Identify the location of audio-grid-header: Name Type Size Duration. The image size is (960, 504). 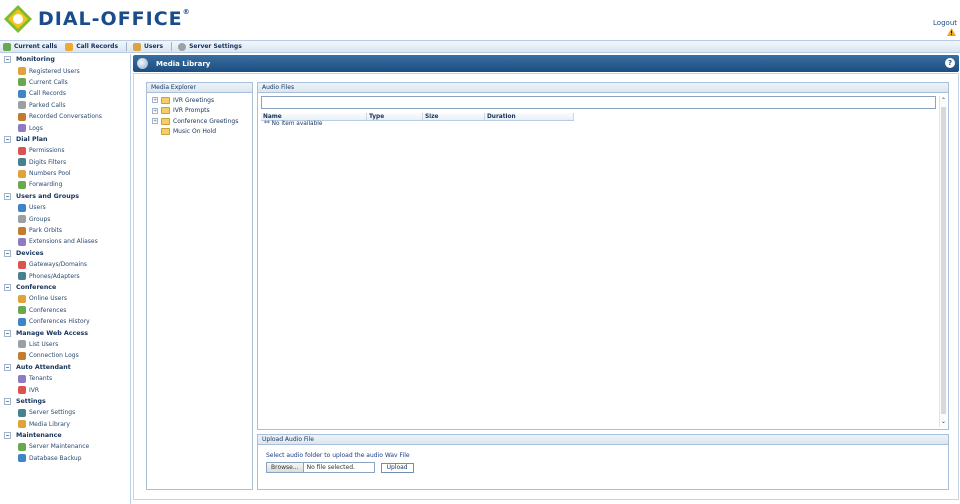
(417, 117).